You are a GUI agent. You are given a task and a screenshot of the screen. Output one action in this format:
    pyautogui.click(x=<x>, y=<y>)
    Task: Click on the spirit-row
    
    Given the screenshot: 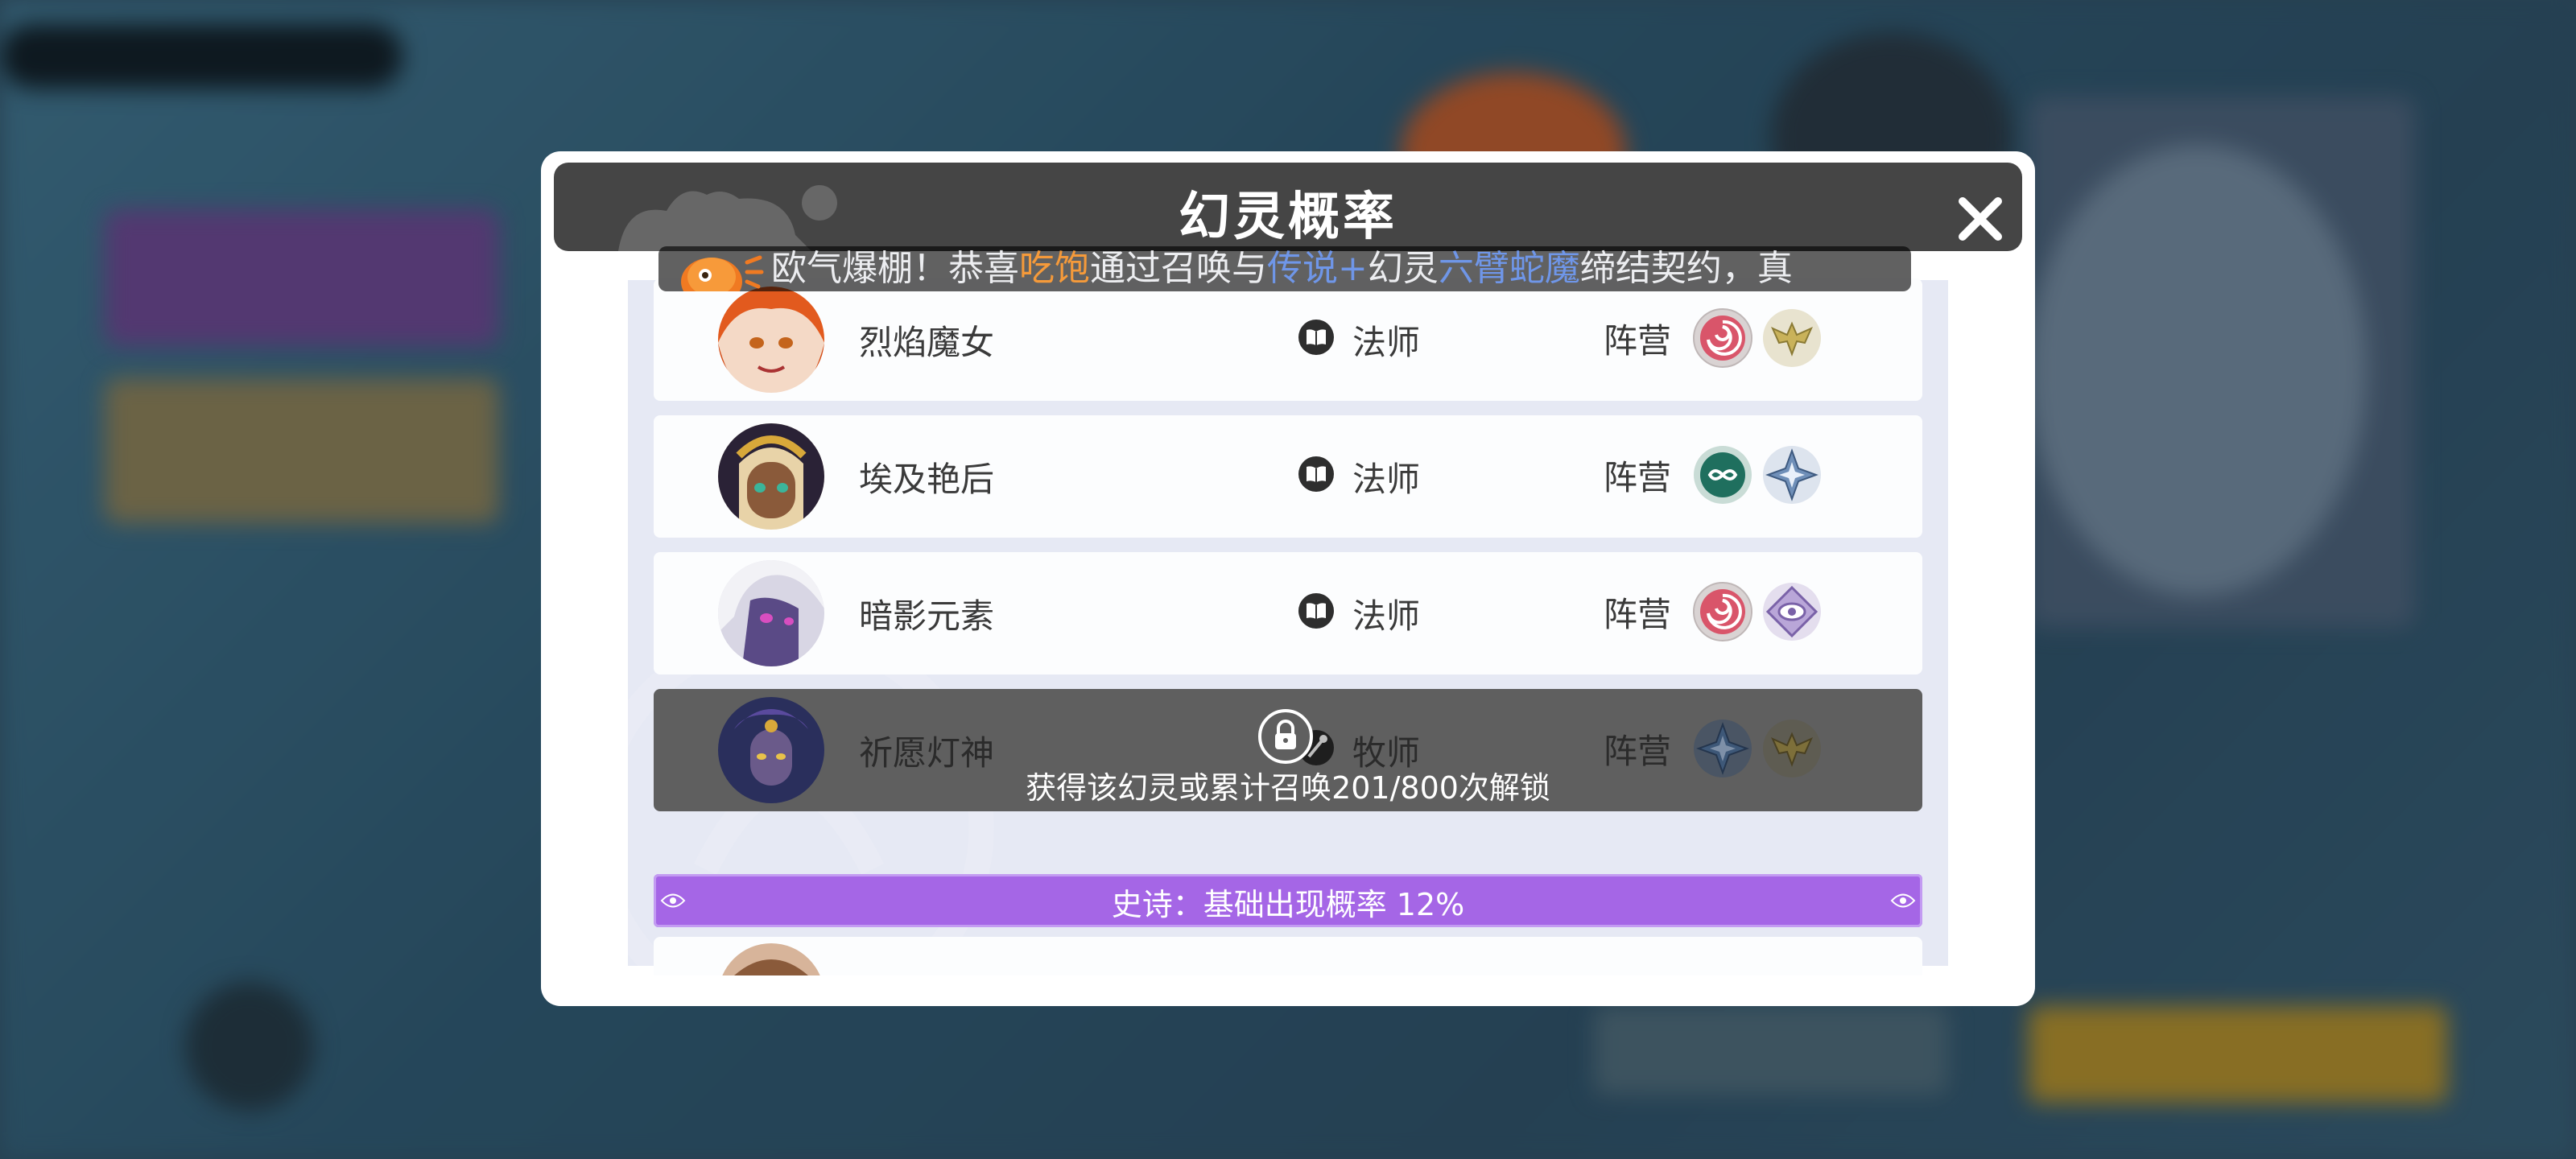 What is the action you would take?
    pyautogui.click(x=1288, y=956)
    